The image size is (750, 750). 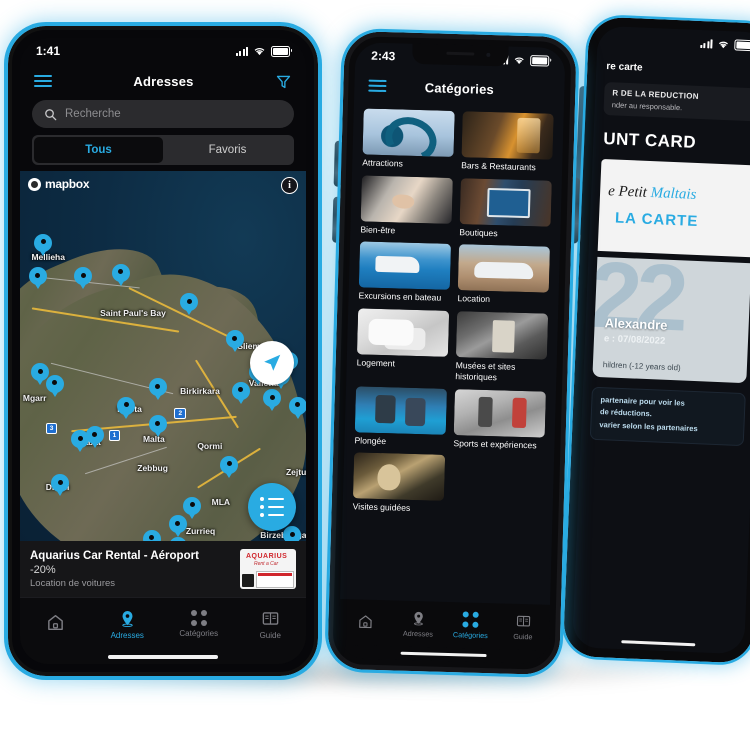 What do you see at coordinates (73, 583) in the screenshot?
I see `place-category: Location de voitures` at bounding box center [73, 583].